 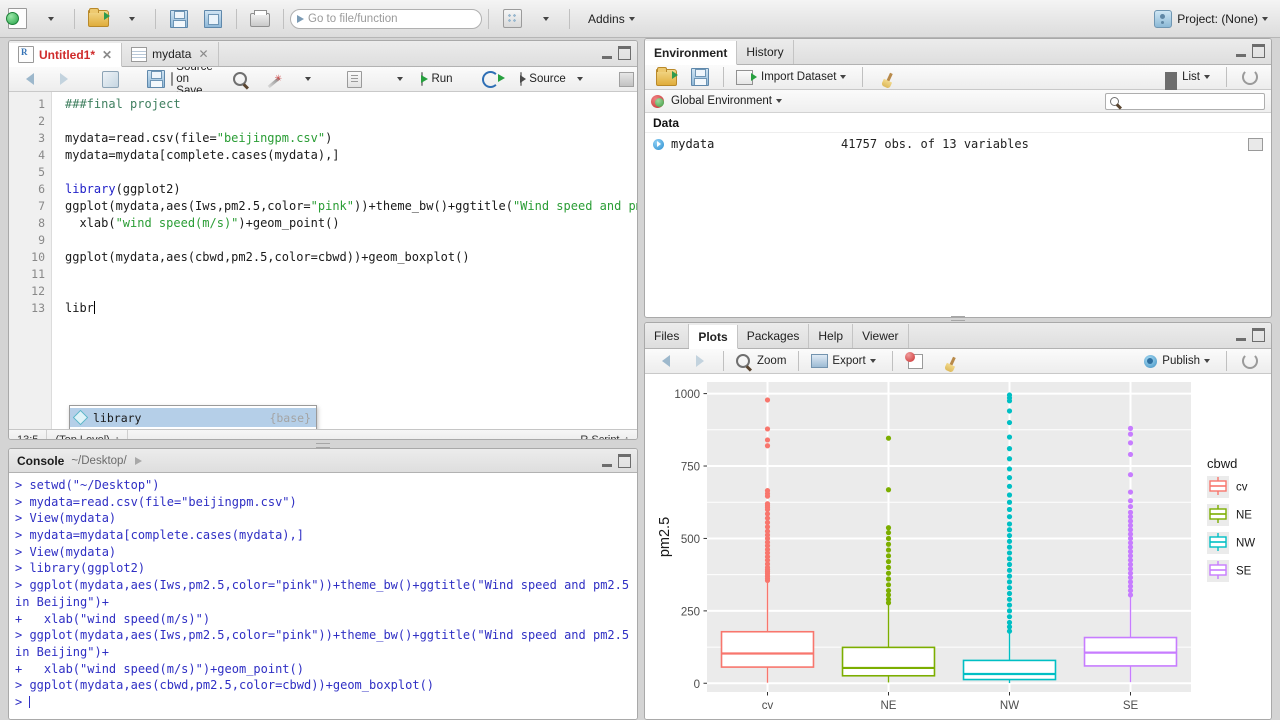 What do you see at coordinates (761, 361) in the screenshot?
I see `zoom-plot-button: Zoom` at bounding box center [761, 361].